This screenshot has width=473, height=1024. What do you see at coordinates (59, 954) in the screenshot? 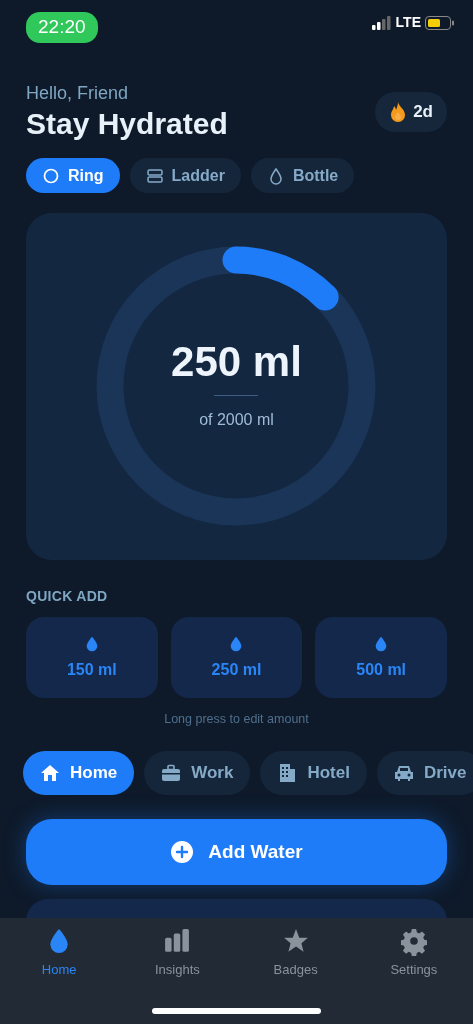
I see `tab-item: Home` at bounding box center [59, 954].